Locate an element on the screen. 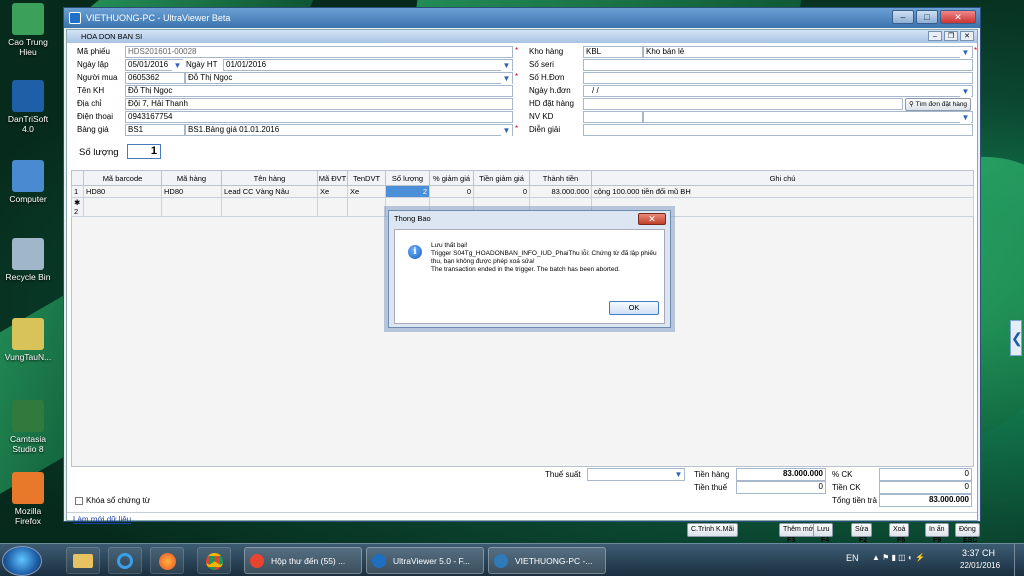 The width and height of the screenshot is (1024, 576). footer-button: Xoá is located at coordinates (899, 530).